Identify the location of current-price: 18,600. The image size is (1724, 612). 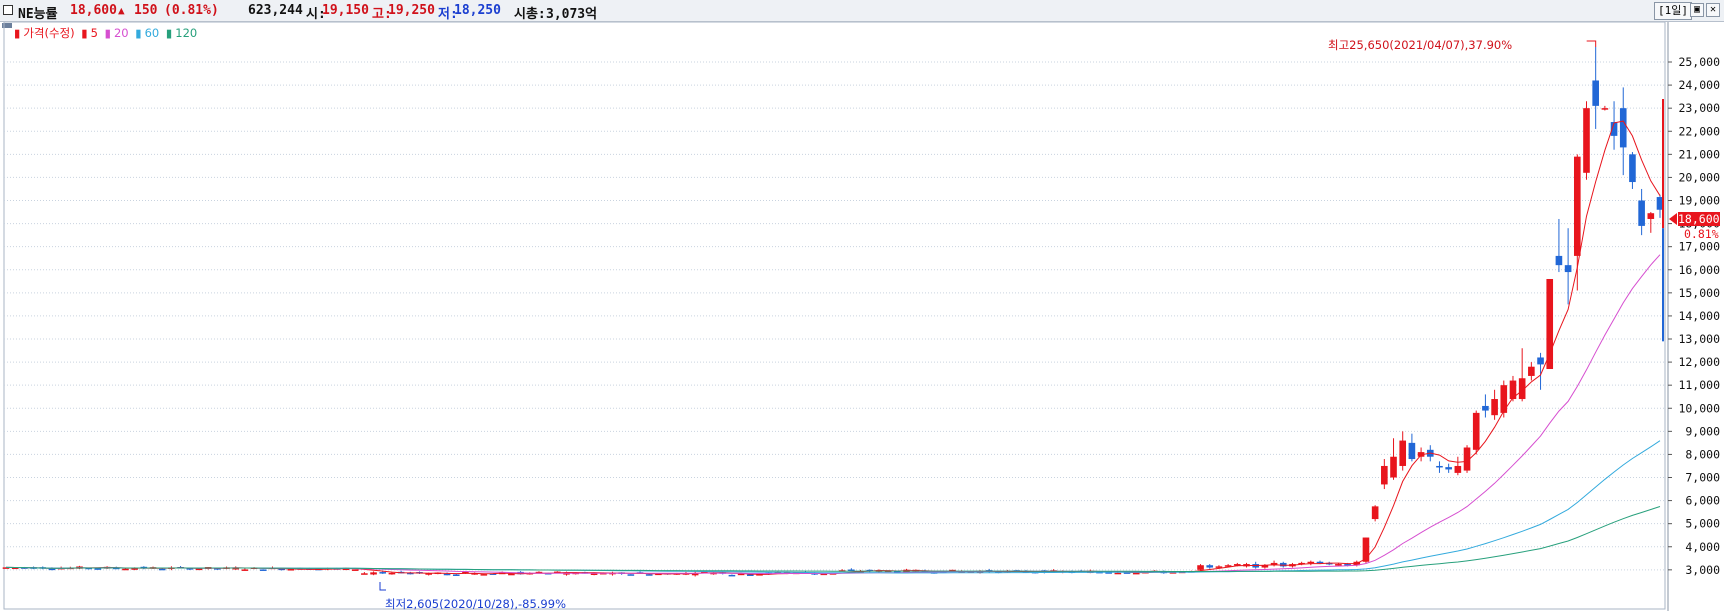
(93, 10).